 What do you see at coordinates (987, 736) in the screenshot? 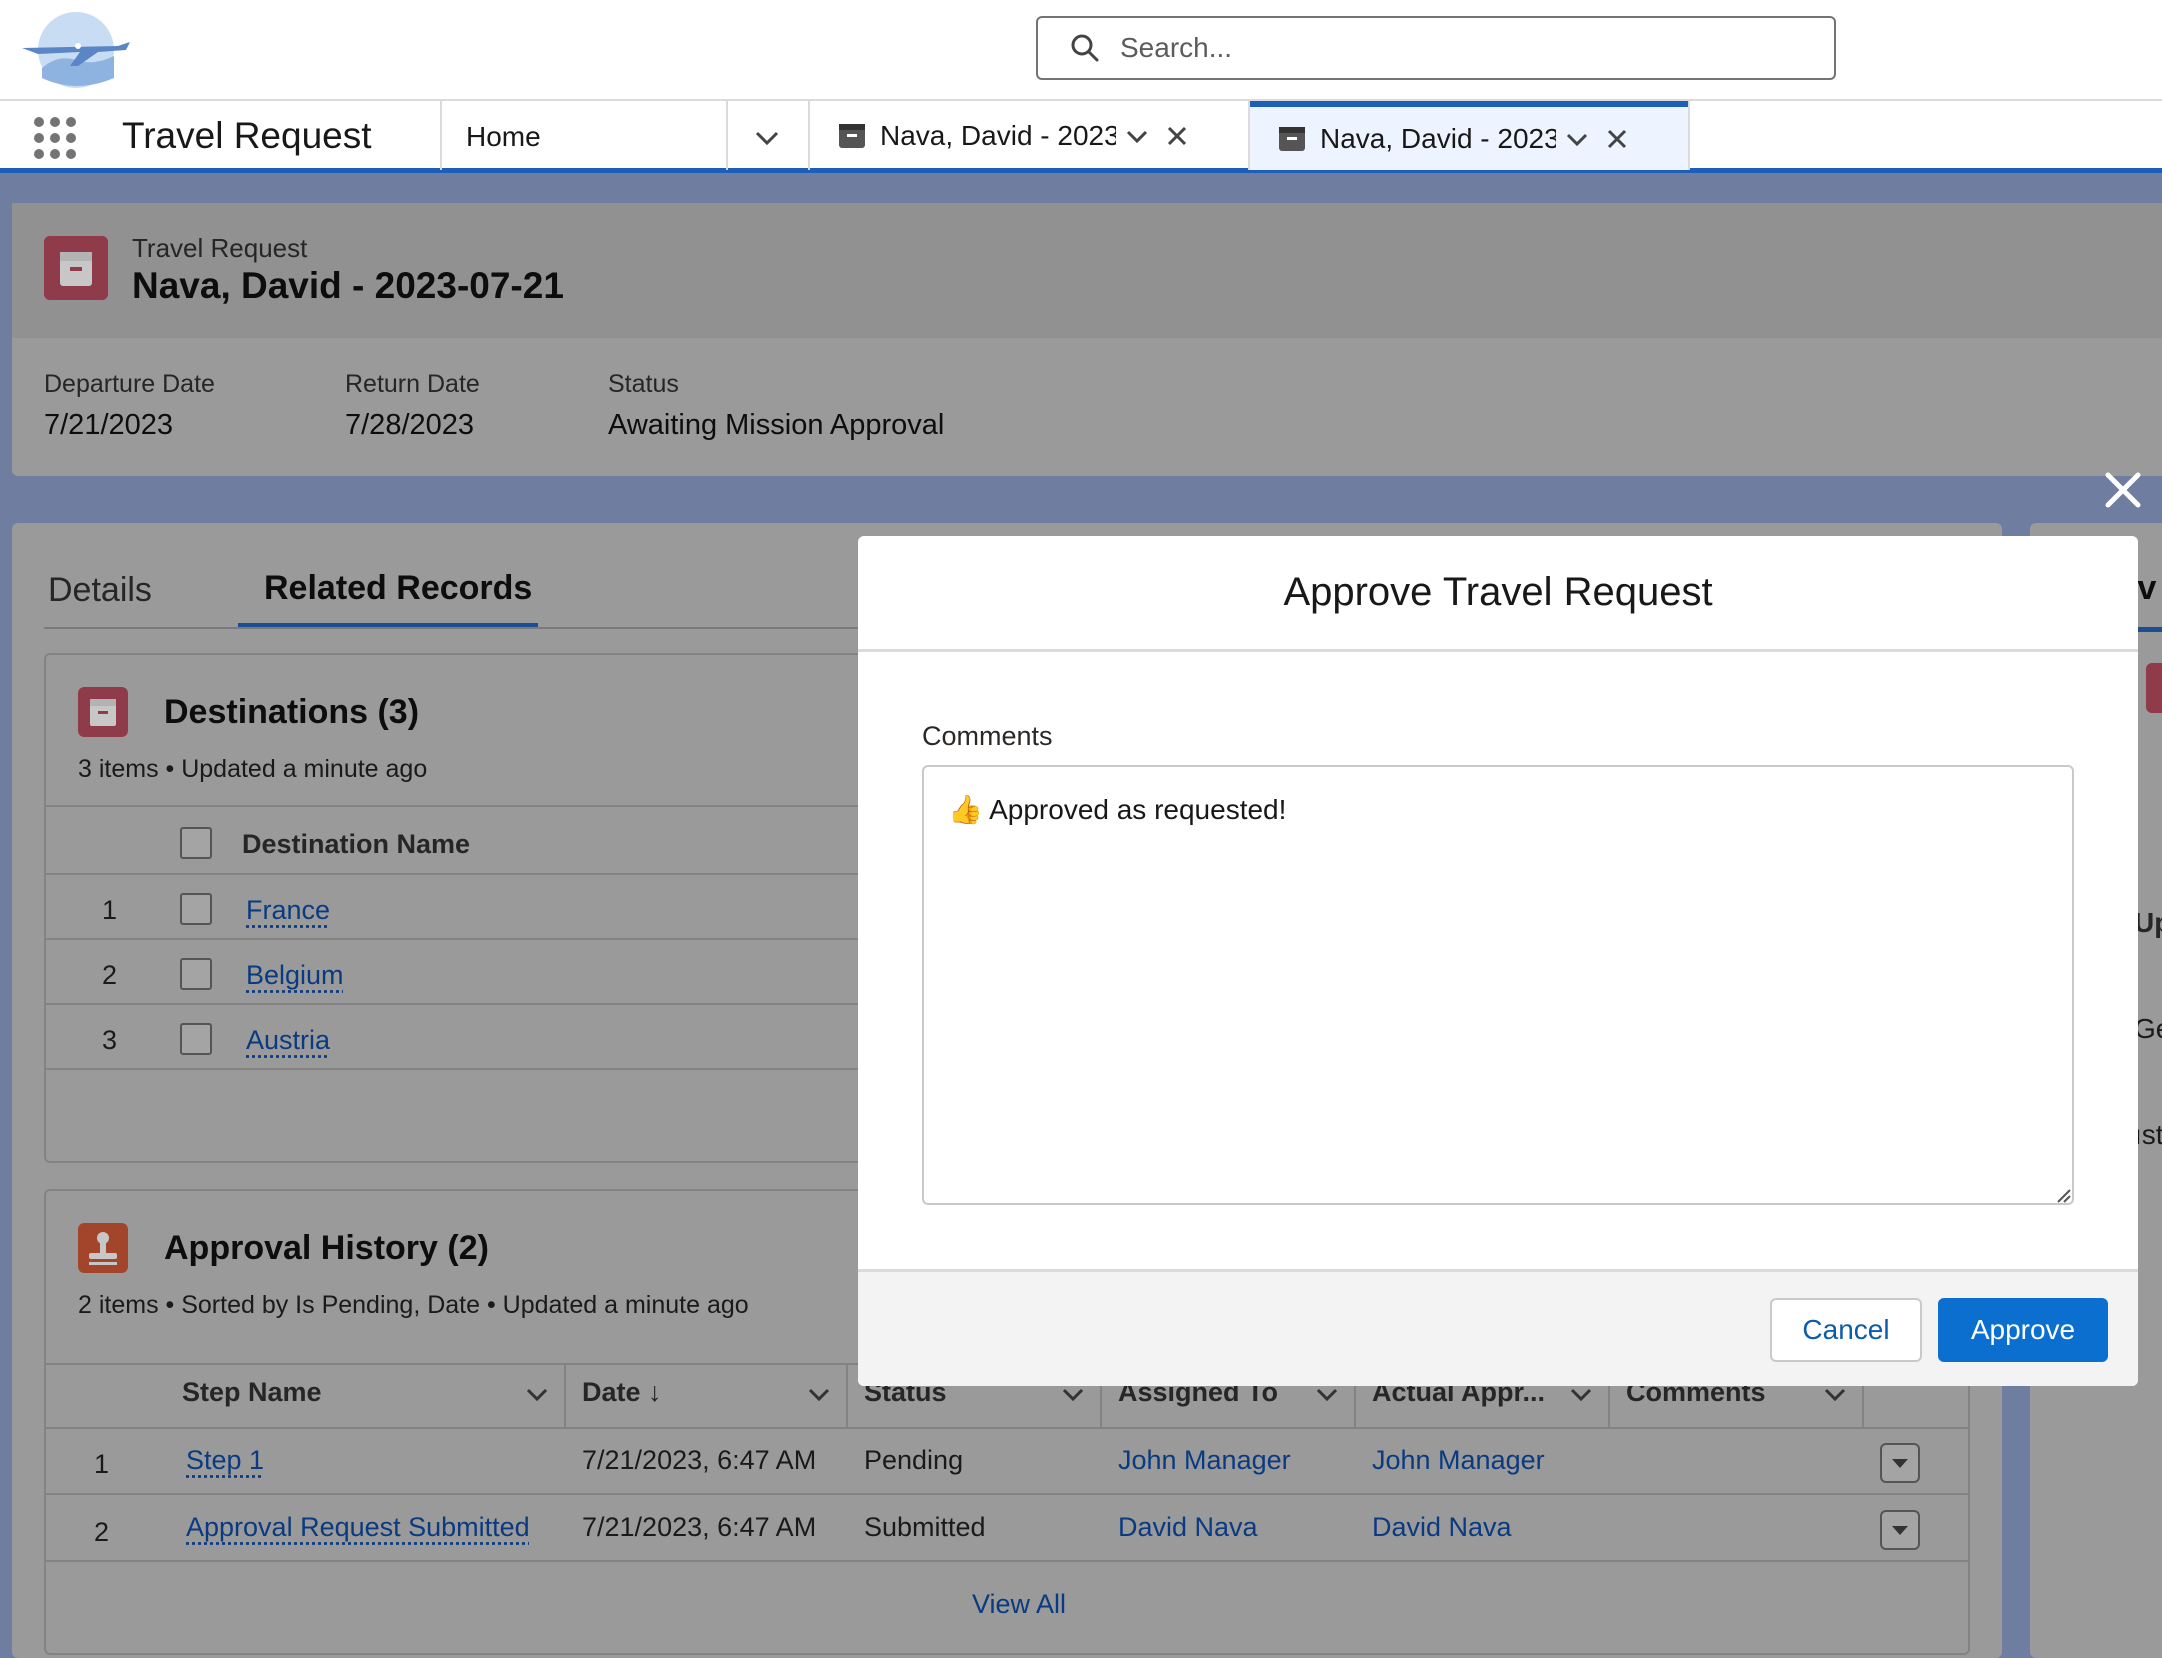
I see `comments-label: Comments` at bounding box center [987, 736].